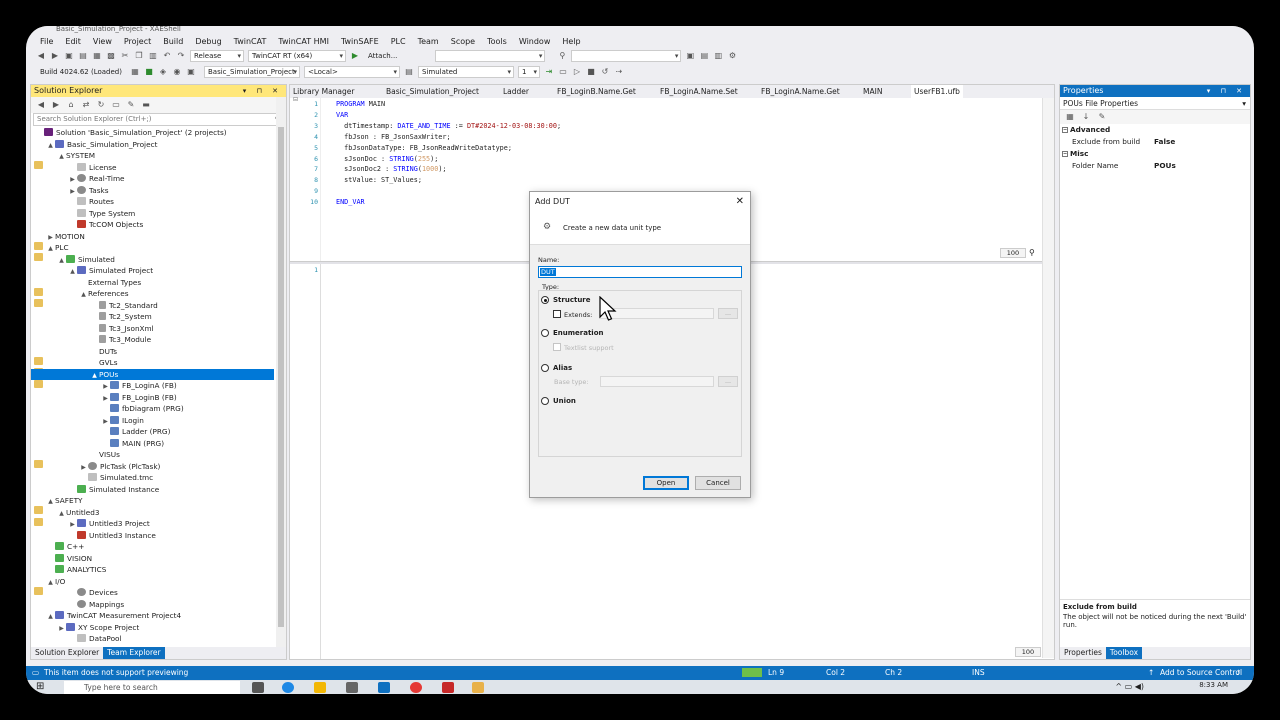 Image resolution: width=1280 pixels, height=720 pixels. What do you see at coordinates (619, 72) in the screenshot?
I see `step-icon: ⇢` at bounding box center [619, 72].